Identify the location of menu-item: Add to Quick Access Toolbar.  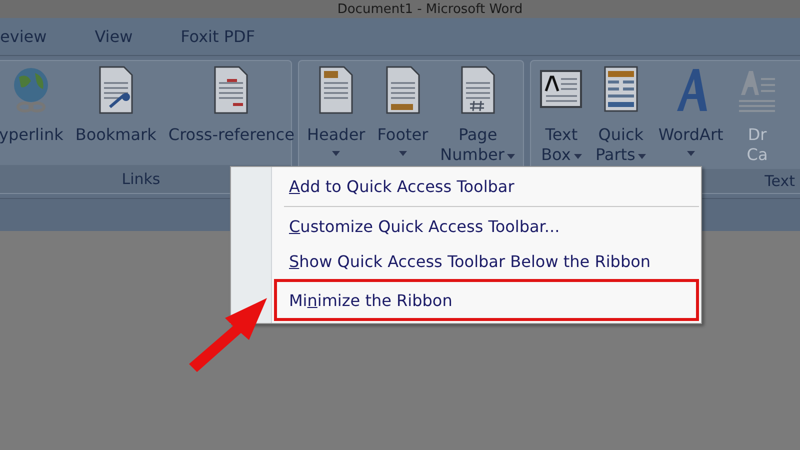
(486, 186).